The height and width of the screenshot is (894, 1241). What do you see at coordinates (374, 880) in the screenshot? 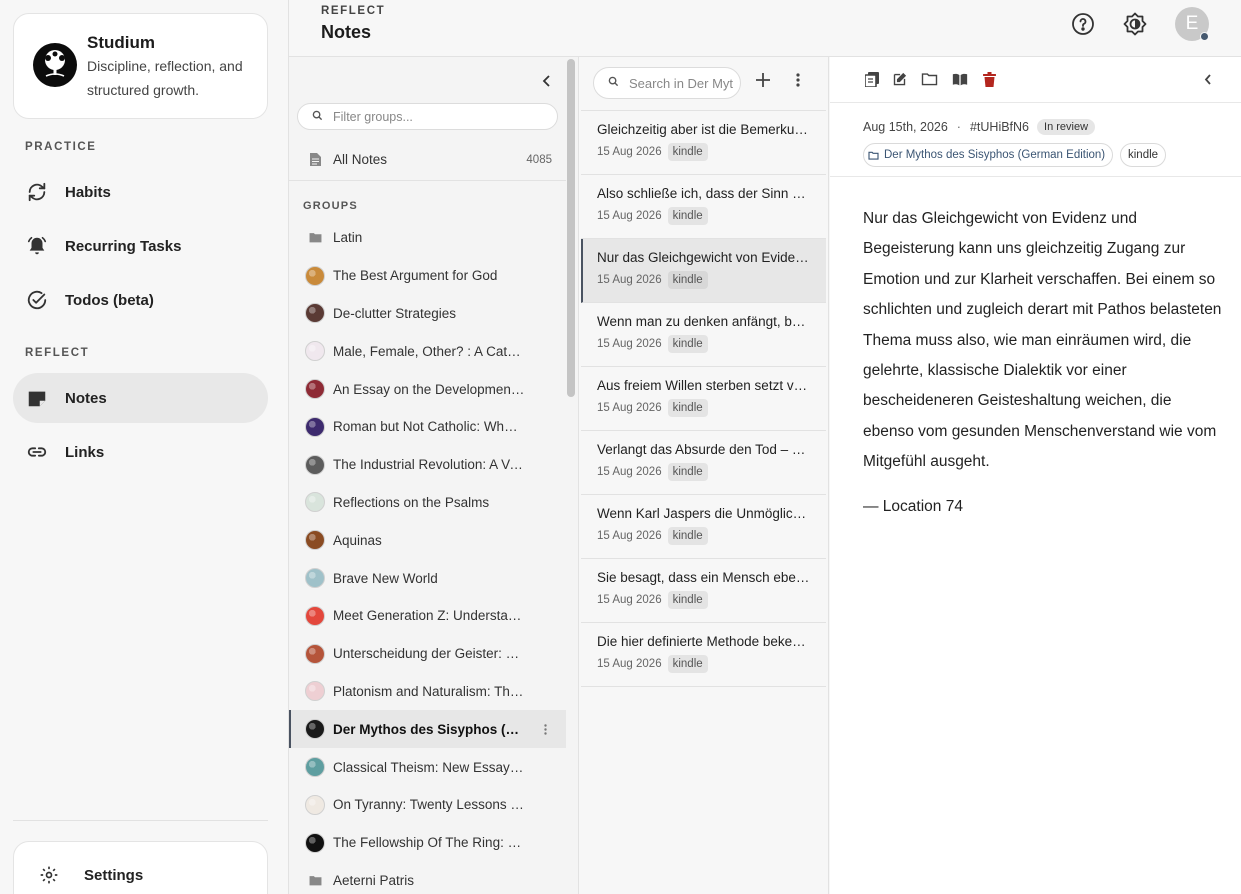
I see `group-name: Aeterni Patris` at bounding box center [374, 880].